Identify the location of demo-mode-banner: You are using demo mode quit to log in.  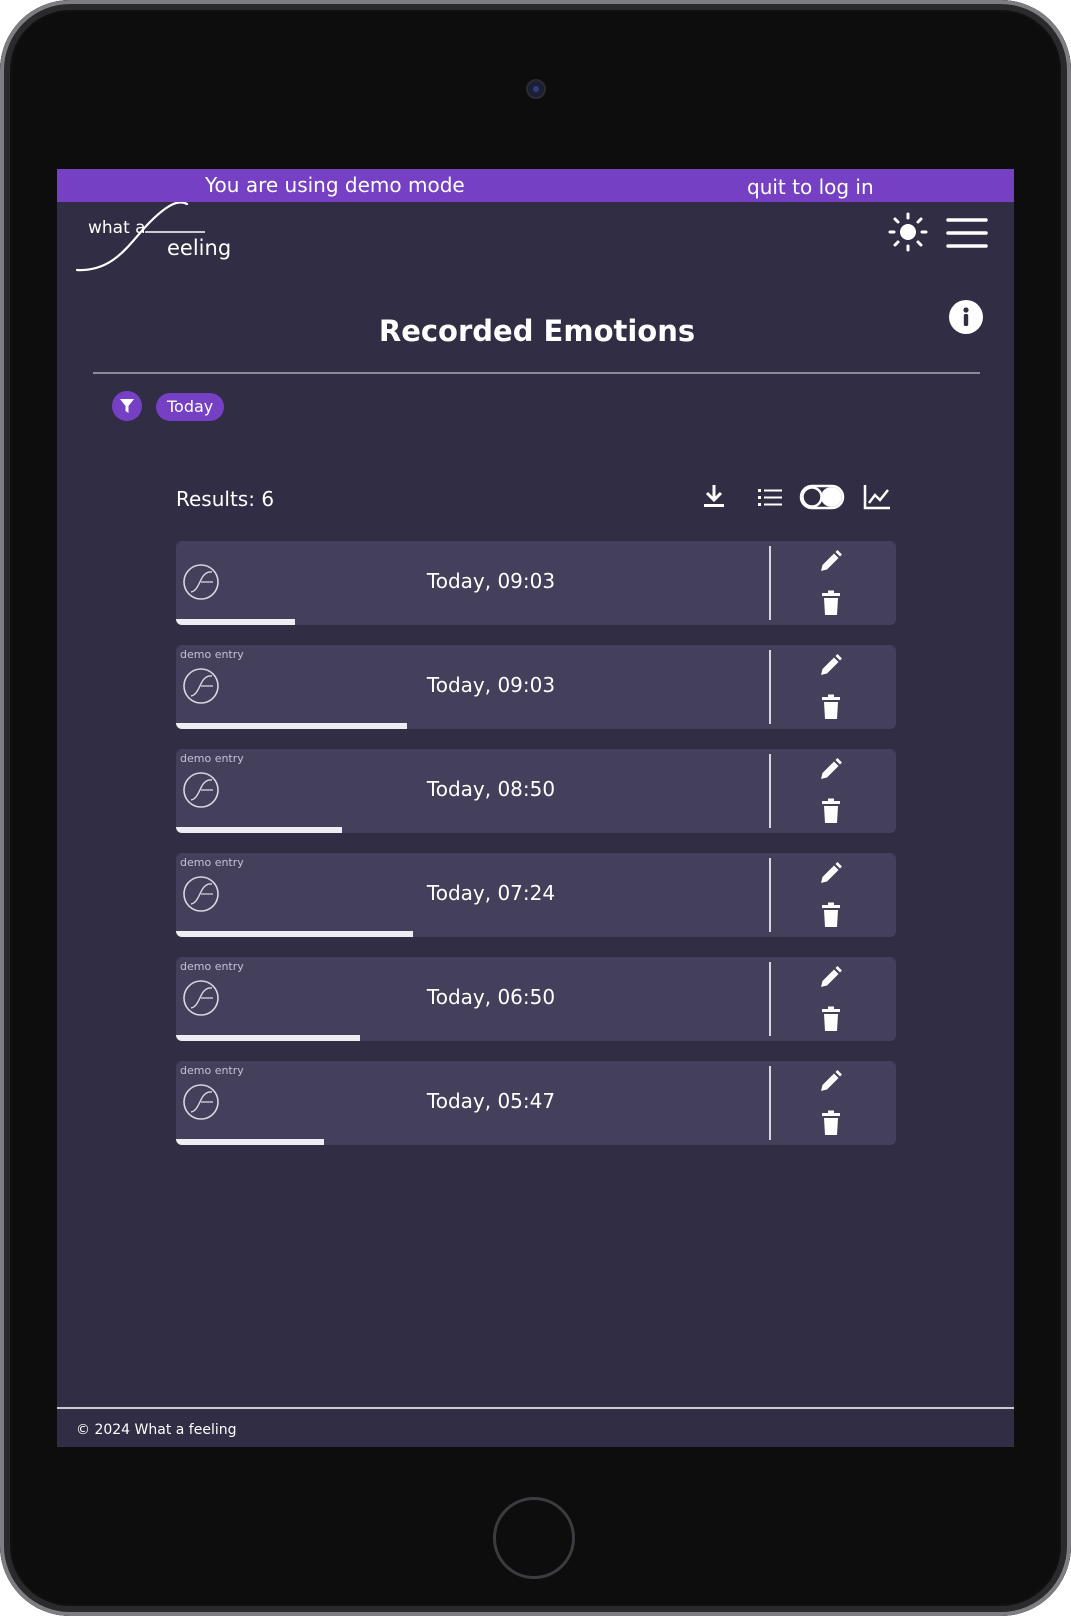
(535, 185).